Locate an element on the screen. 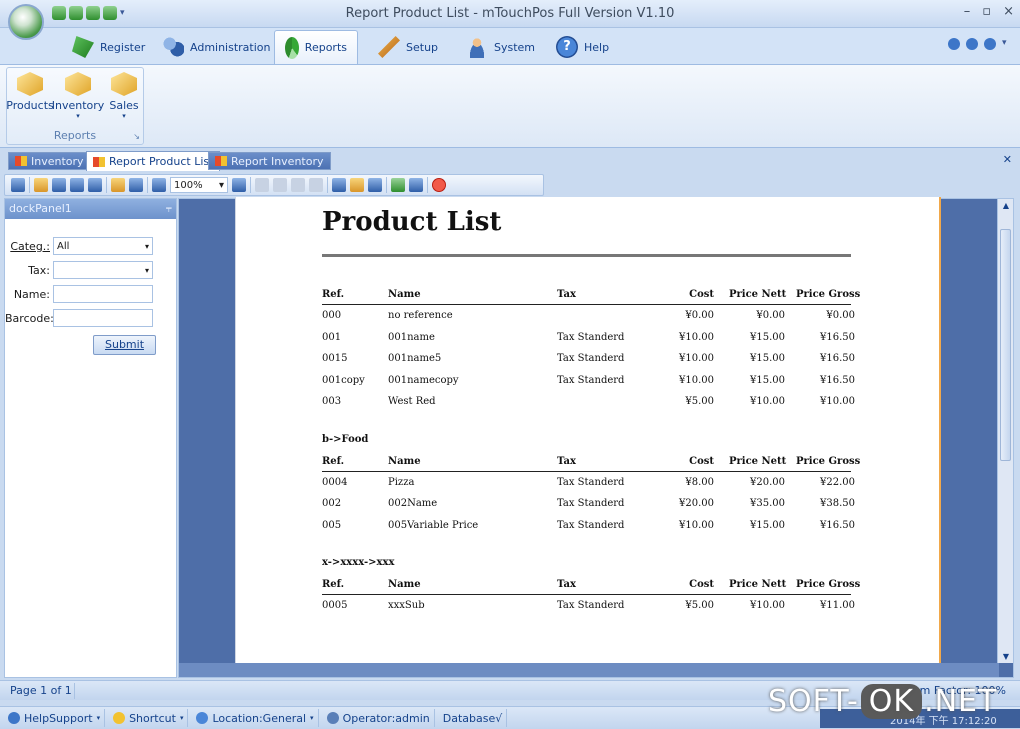  shortcut-icon is located at coordinates (119, 718).